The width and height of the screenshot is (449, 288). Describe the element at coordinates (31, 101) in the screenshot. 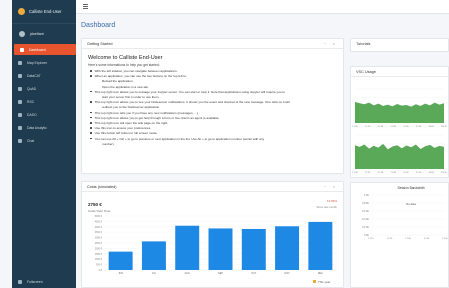

I see `sidebar-item-label: RSC` at that location.